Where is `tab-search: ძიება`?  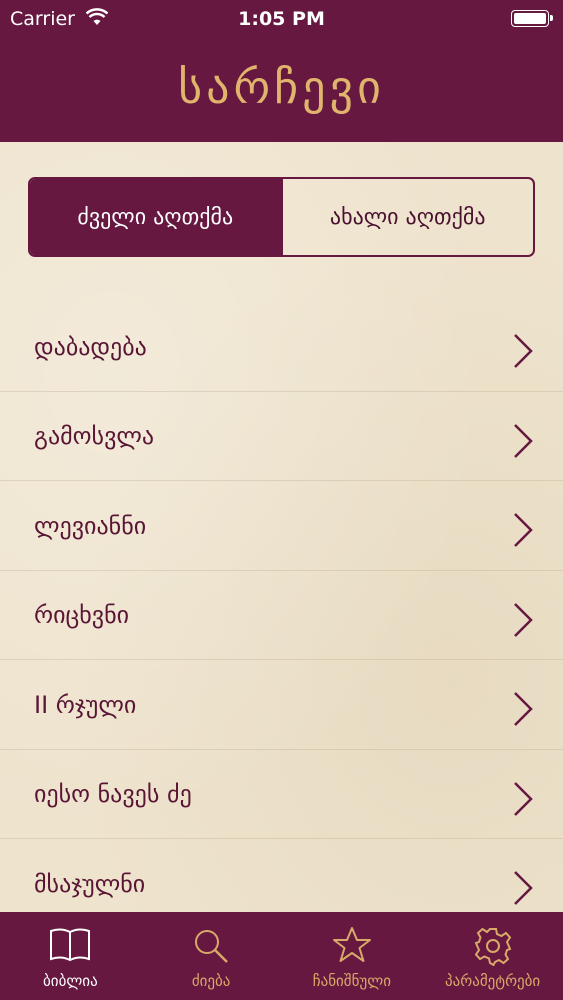 tab-search: ძიება is located at coordinates (211, 956).